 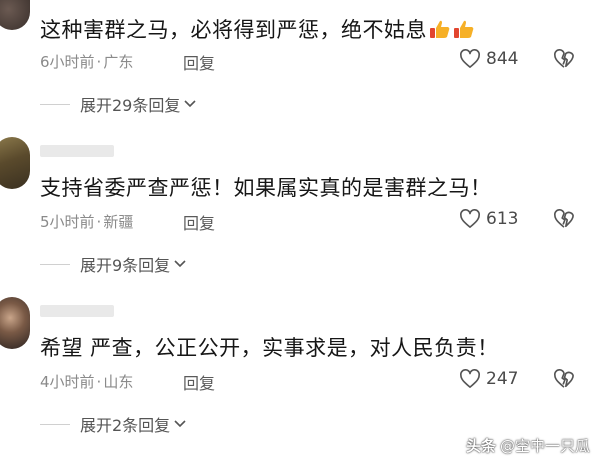 I want to click on expand-replies-row: 展开2条回复, so click(x=113, y=424).